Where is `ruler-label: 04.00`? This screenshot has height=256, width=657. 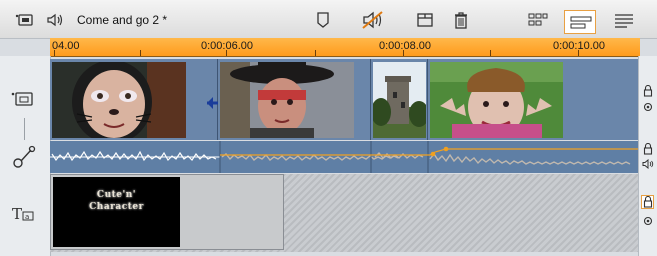
ruler-label: 04.00 is located at coordinates (66, 46).